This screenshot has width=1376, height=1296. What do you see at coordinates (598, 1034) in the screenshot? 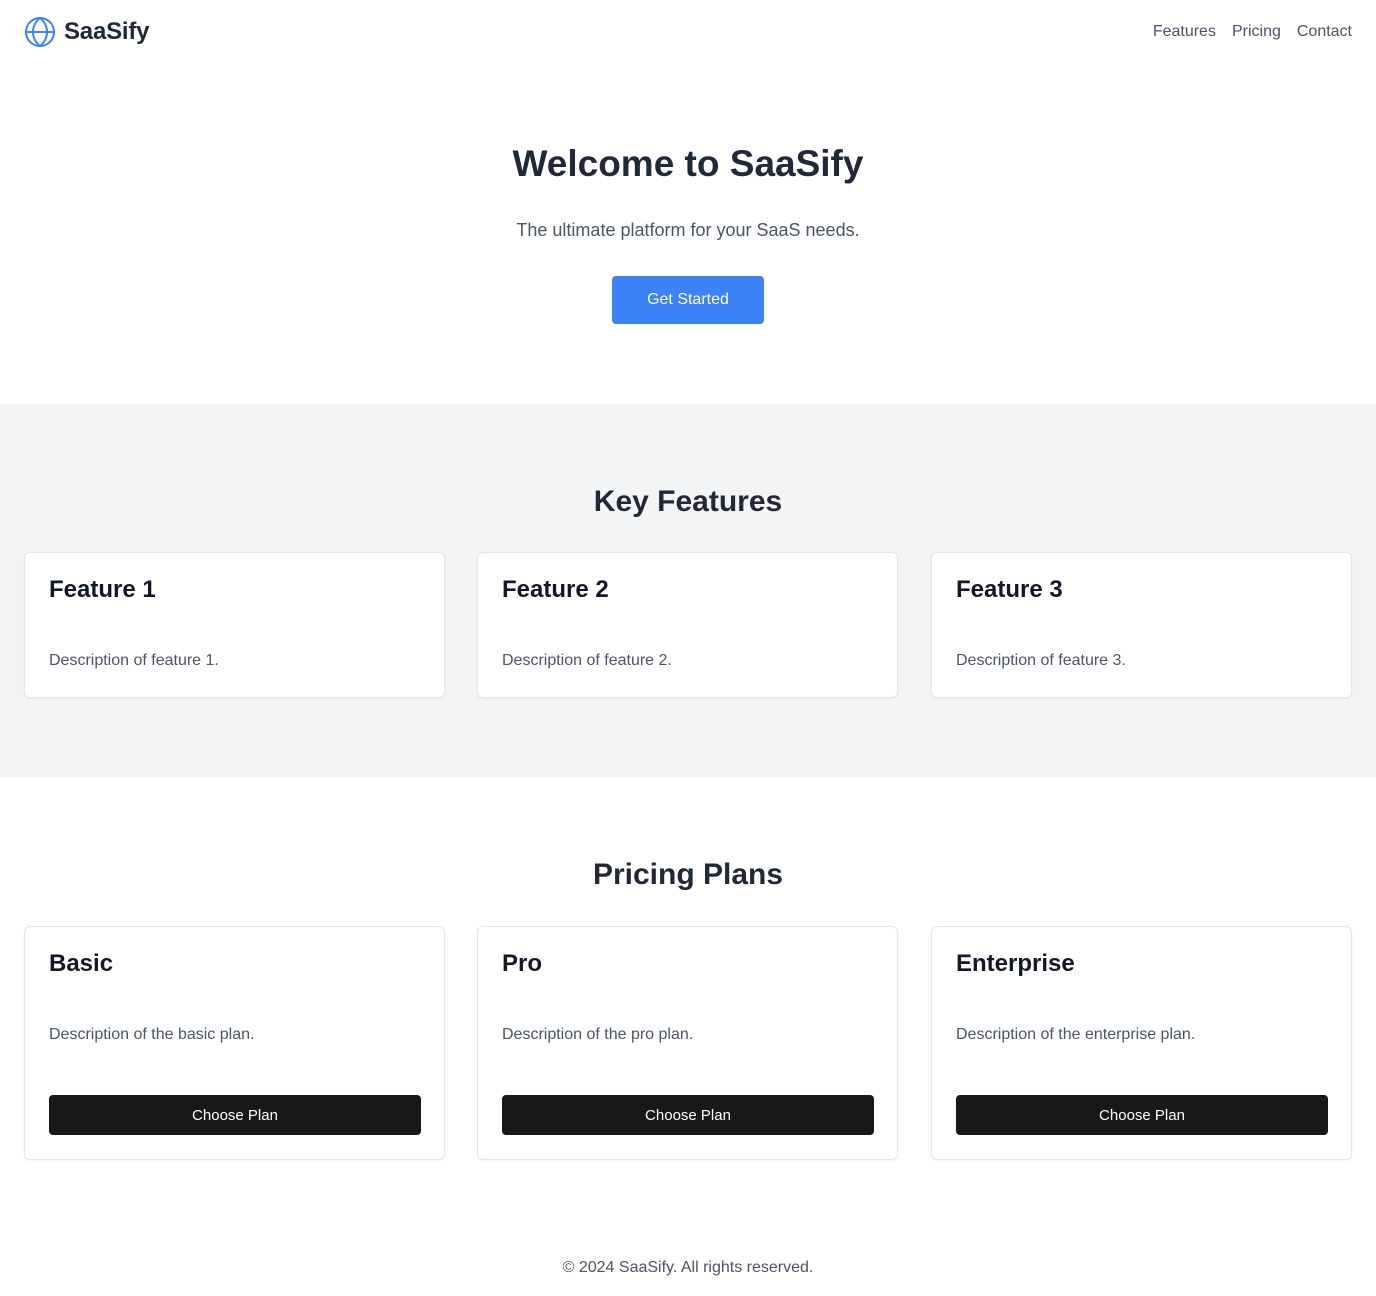
I see `plan-description: Description of the pro plan.` at bounding box center [598, 1034].